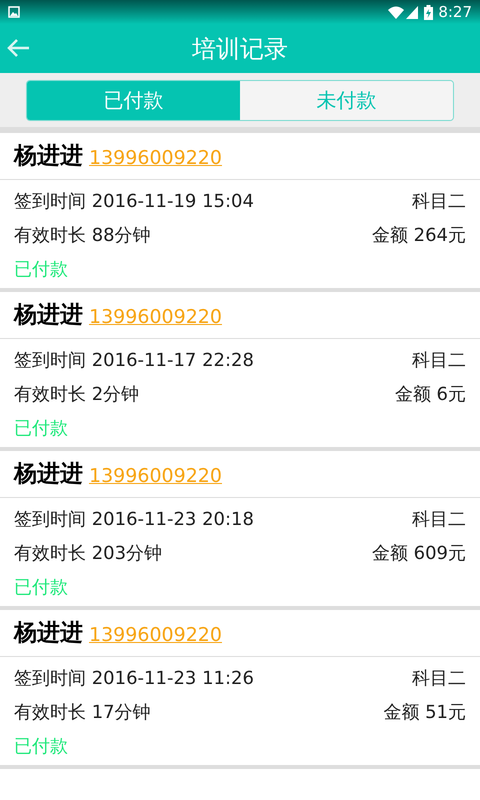 The width and height of the screenshot is (480, 800). Describe the element at coordinates (134, 678) in the screenshot. I see `checkin-time-text: 签到时间 2016-11-23 11:26` at that location.